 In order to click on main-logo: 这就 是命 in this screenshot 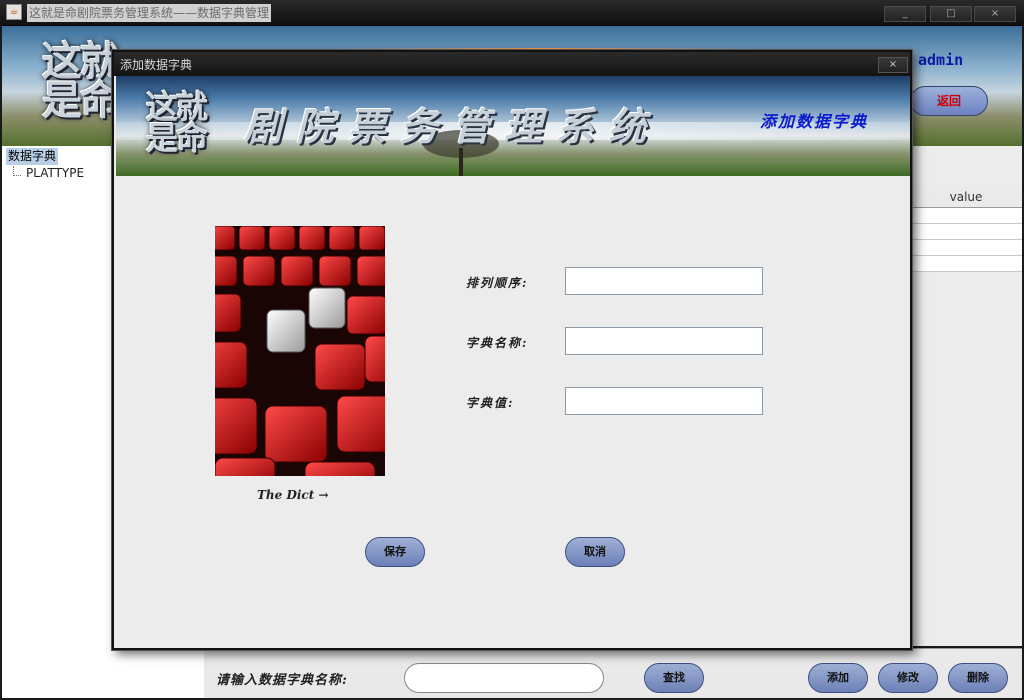, I will do `click(81, 81)`.